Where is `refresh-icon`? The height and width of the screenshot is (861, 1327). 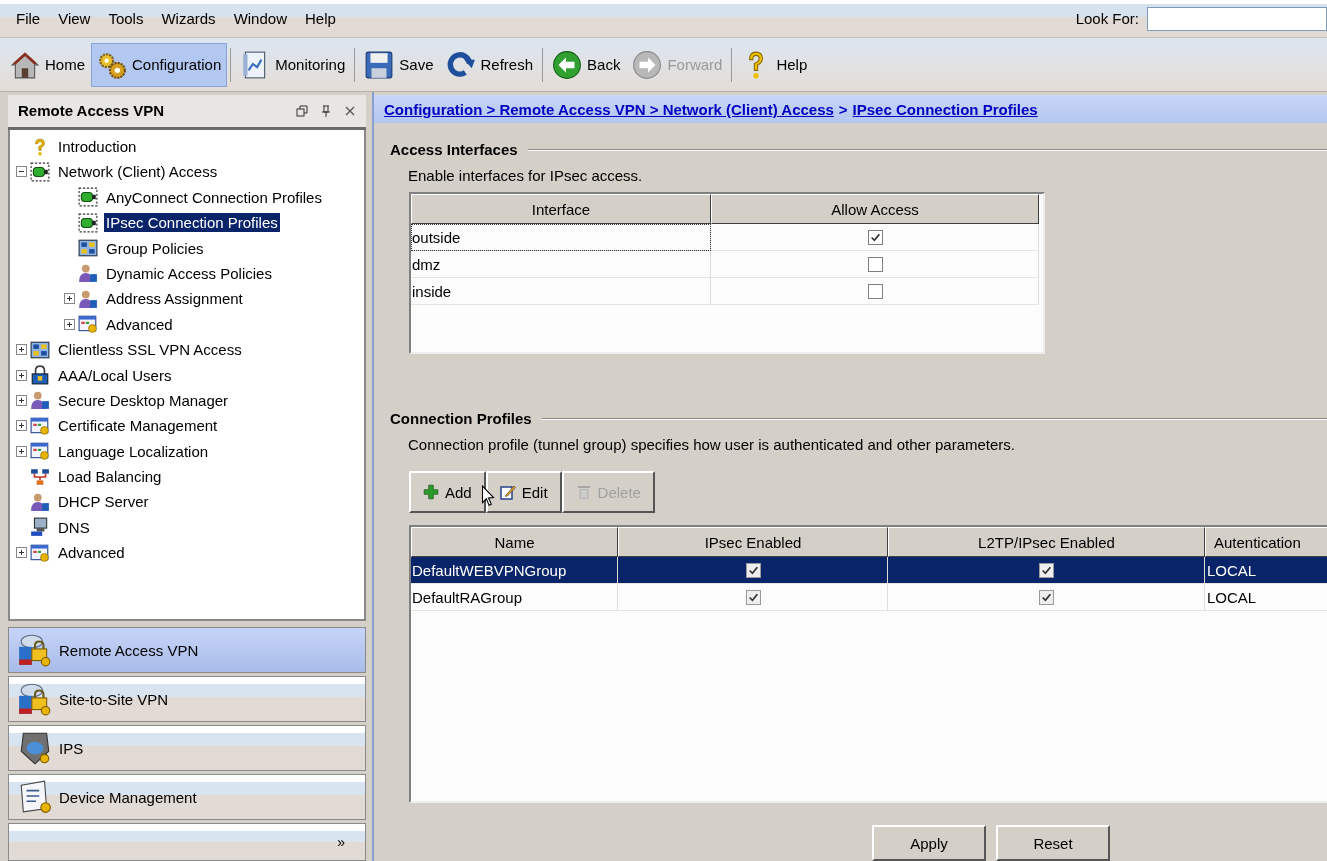
refresh-icon is located at coordinates (460, 64).